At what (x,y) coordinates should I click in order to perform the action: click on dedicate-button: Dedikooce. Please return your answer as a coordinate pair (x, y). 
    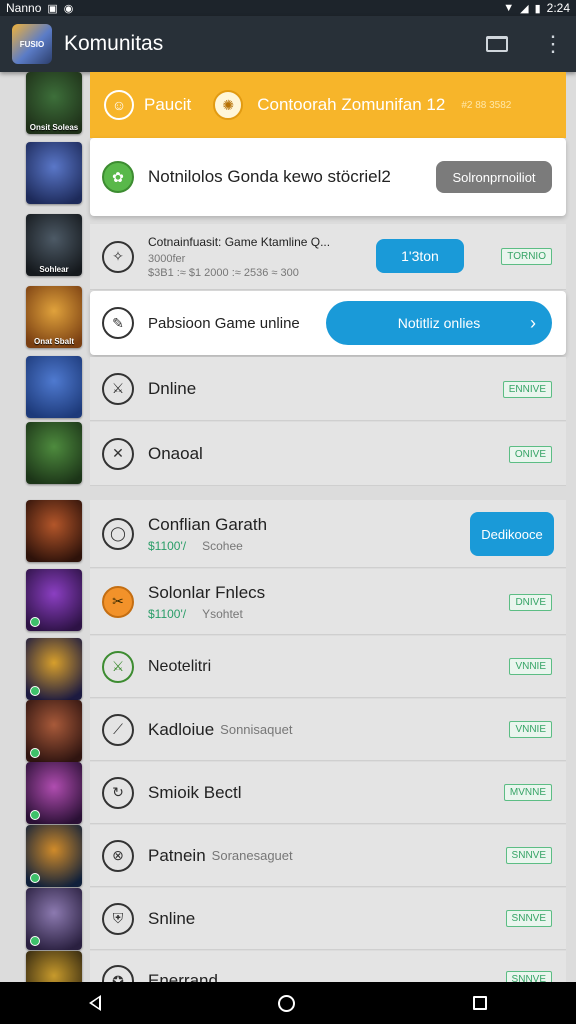
    Looking at the image, I should click on (512, 534).